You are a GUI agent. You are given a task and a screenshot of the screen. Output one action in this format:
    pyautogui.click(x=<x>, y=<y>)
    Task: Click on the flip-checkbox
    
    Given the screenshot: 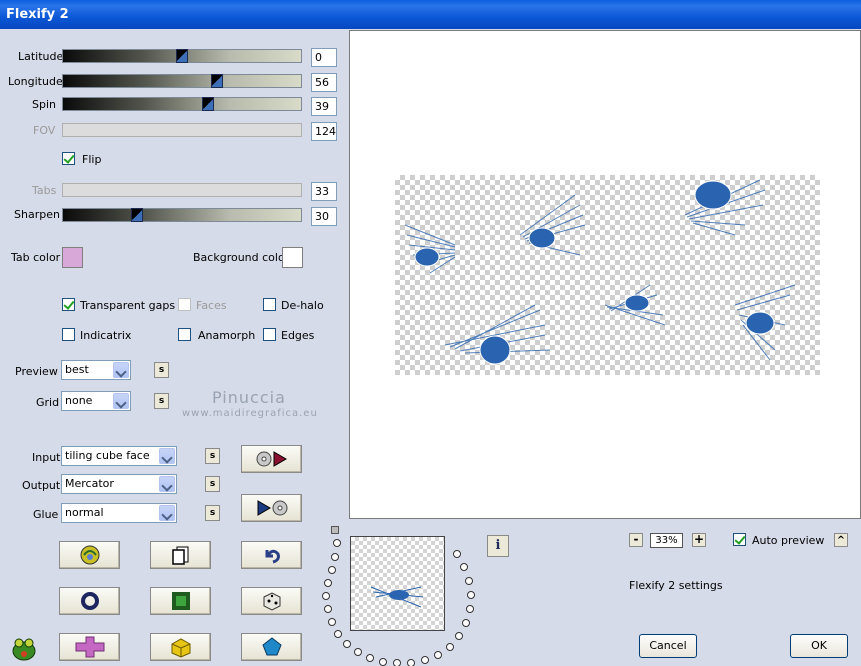 What is the action you would take?
    pyautogui.click(x=68, y=158)
    